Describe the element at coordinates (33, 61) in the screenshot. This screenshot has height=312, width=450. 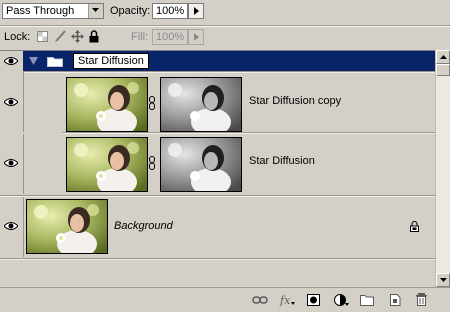
I see `expand-triangle-icon` at that location.